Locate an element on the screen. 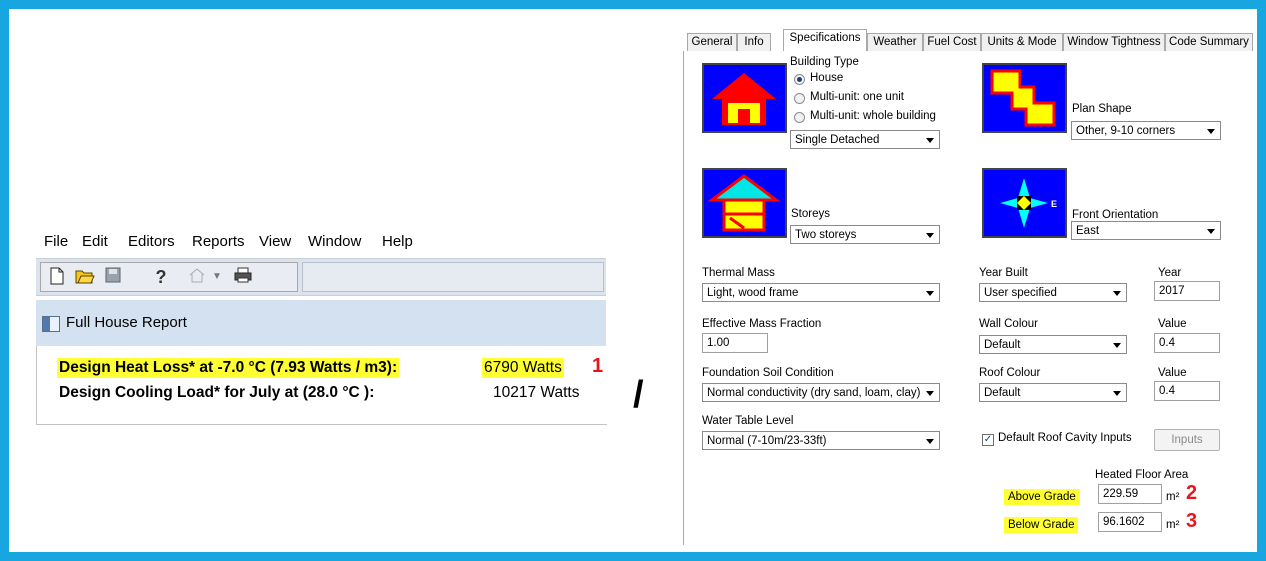 The height and width of the screenshot is (561, 1266). tab-weather: Weather is located at coordinates (895, 42).